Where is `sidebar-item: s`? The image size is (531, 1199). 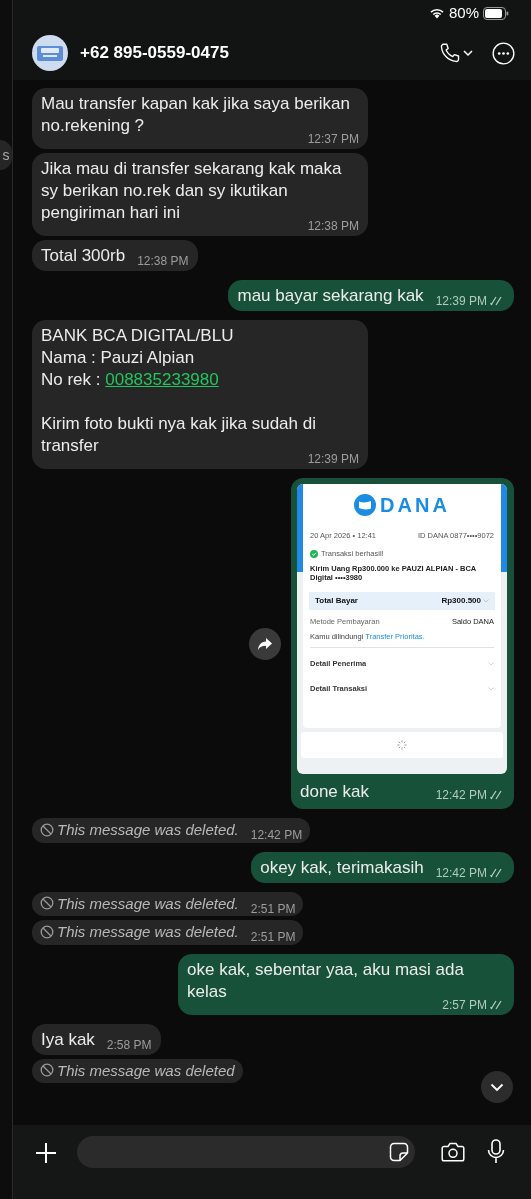 sidebar-item: s is located at coordinates (6, 155).